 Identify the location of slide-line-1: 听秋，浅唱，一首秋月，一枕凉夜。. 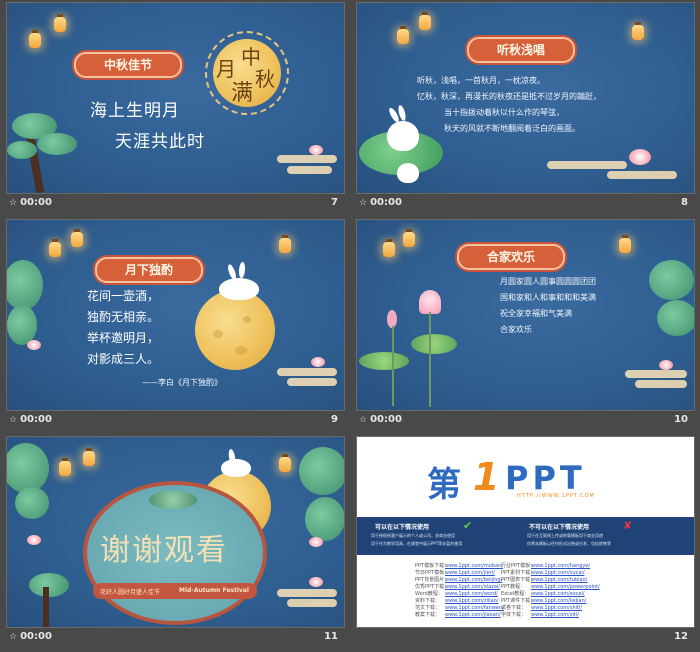
(481, 80).